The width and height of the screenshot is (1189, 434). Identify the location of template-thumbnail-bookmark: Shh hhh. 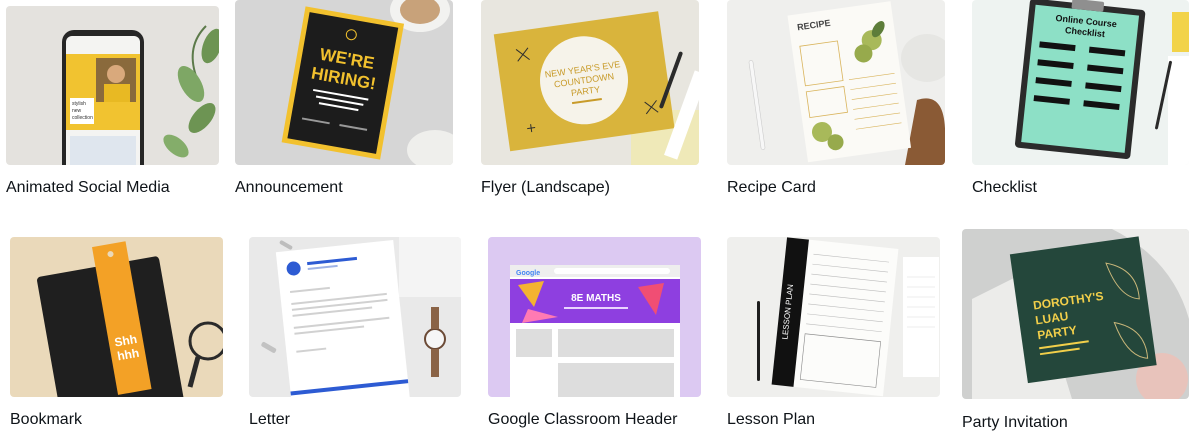
(116, 317).